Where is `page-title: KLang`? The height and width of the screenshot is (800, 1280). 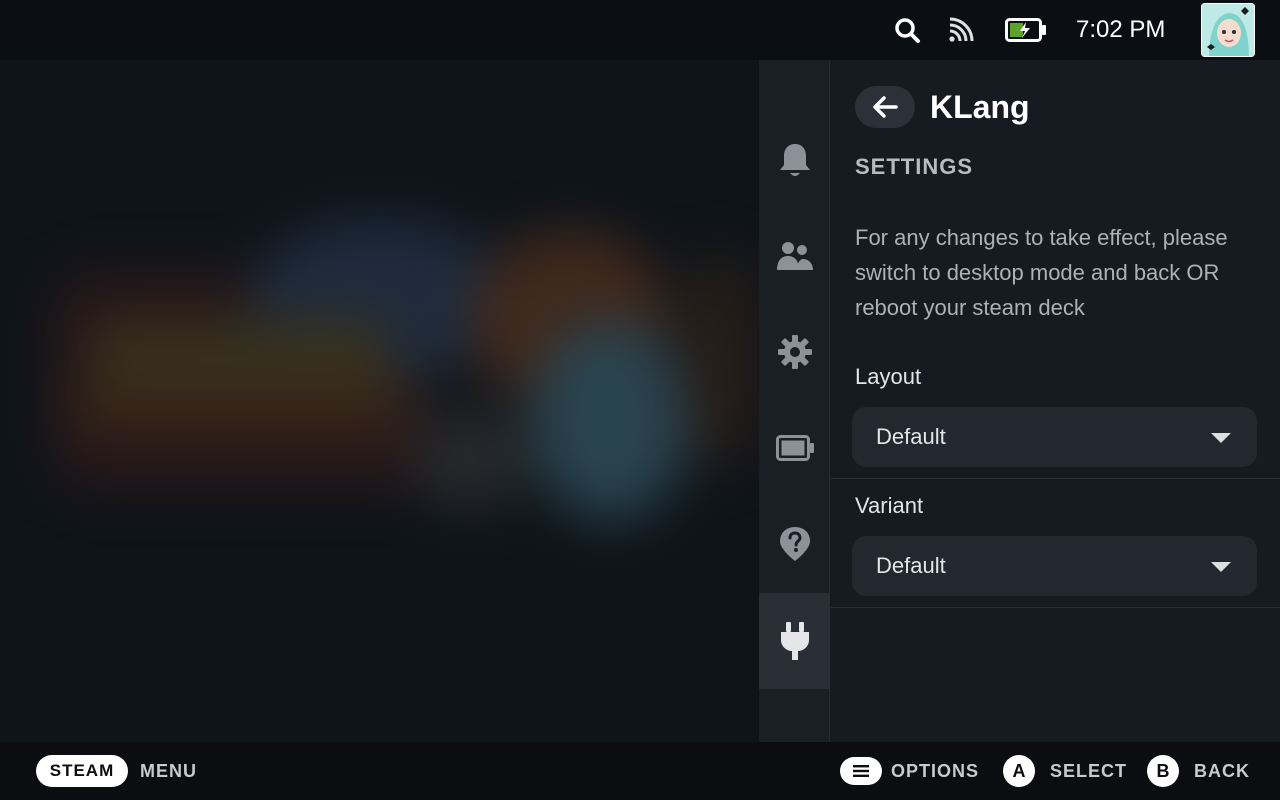
page-title: KLang is located at coordinates (980, 107).